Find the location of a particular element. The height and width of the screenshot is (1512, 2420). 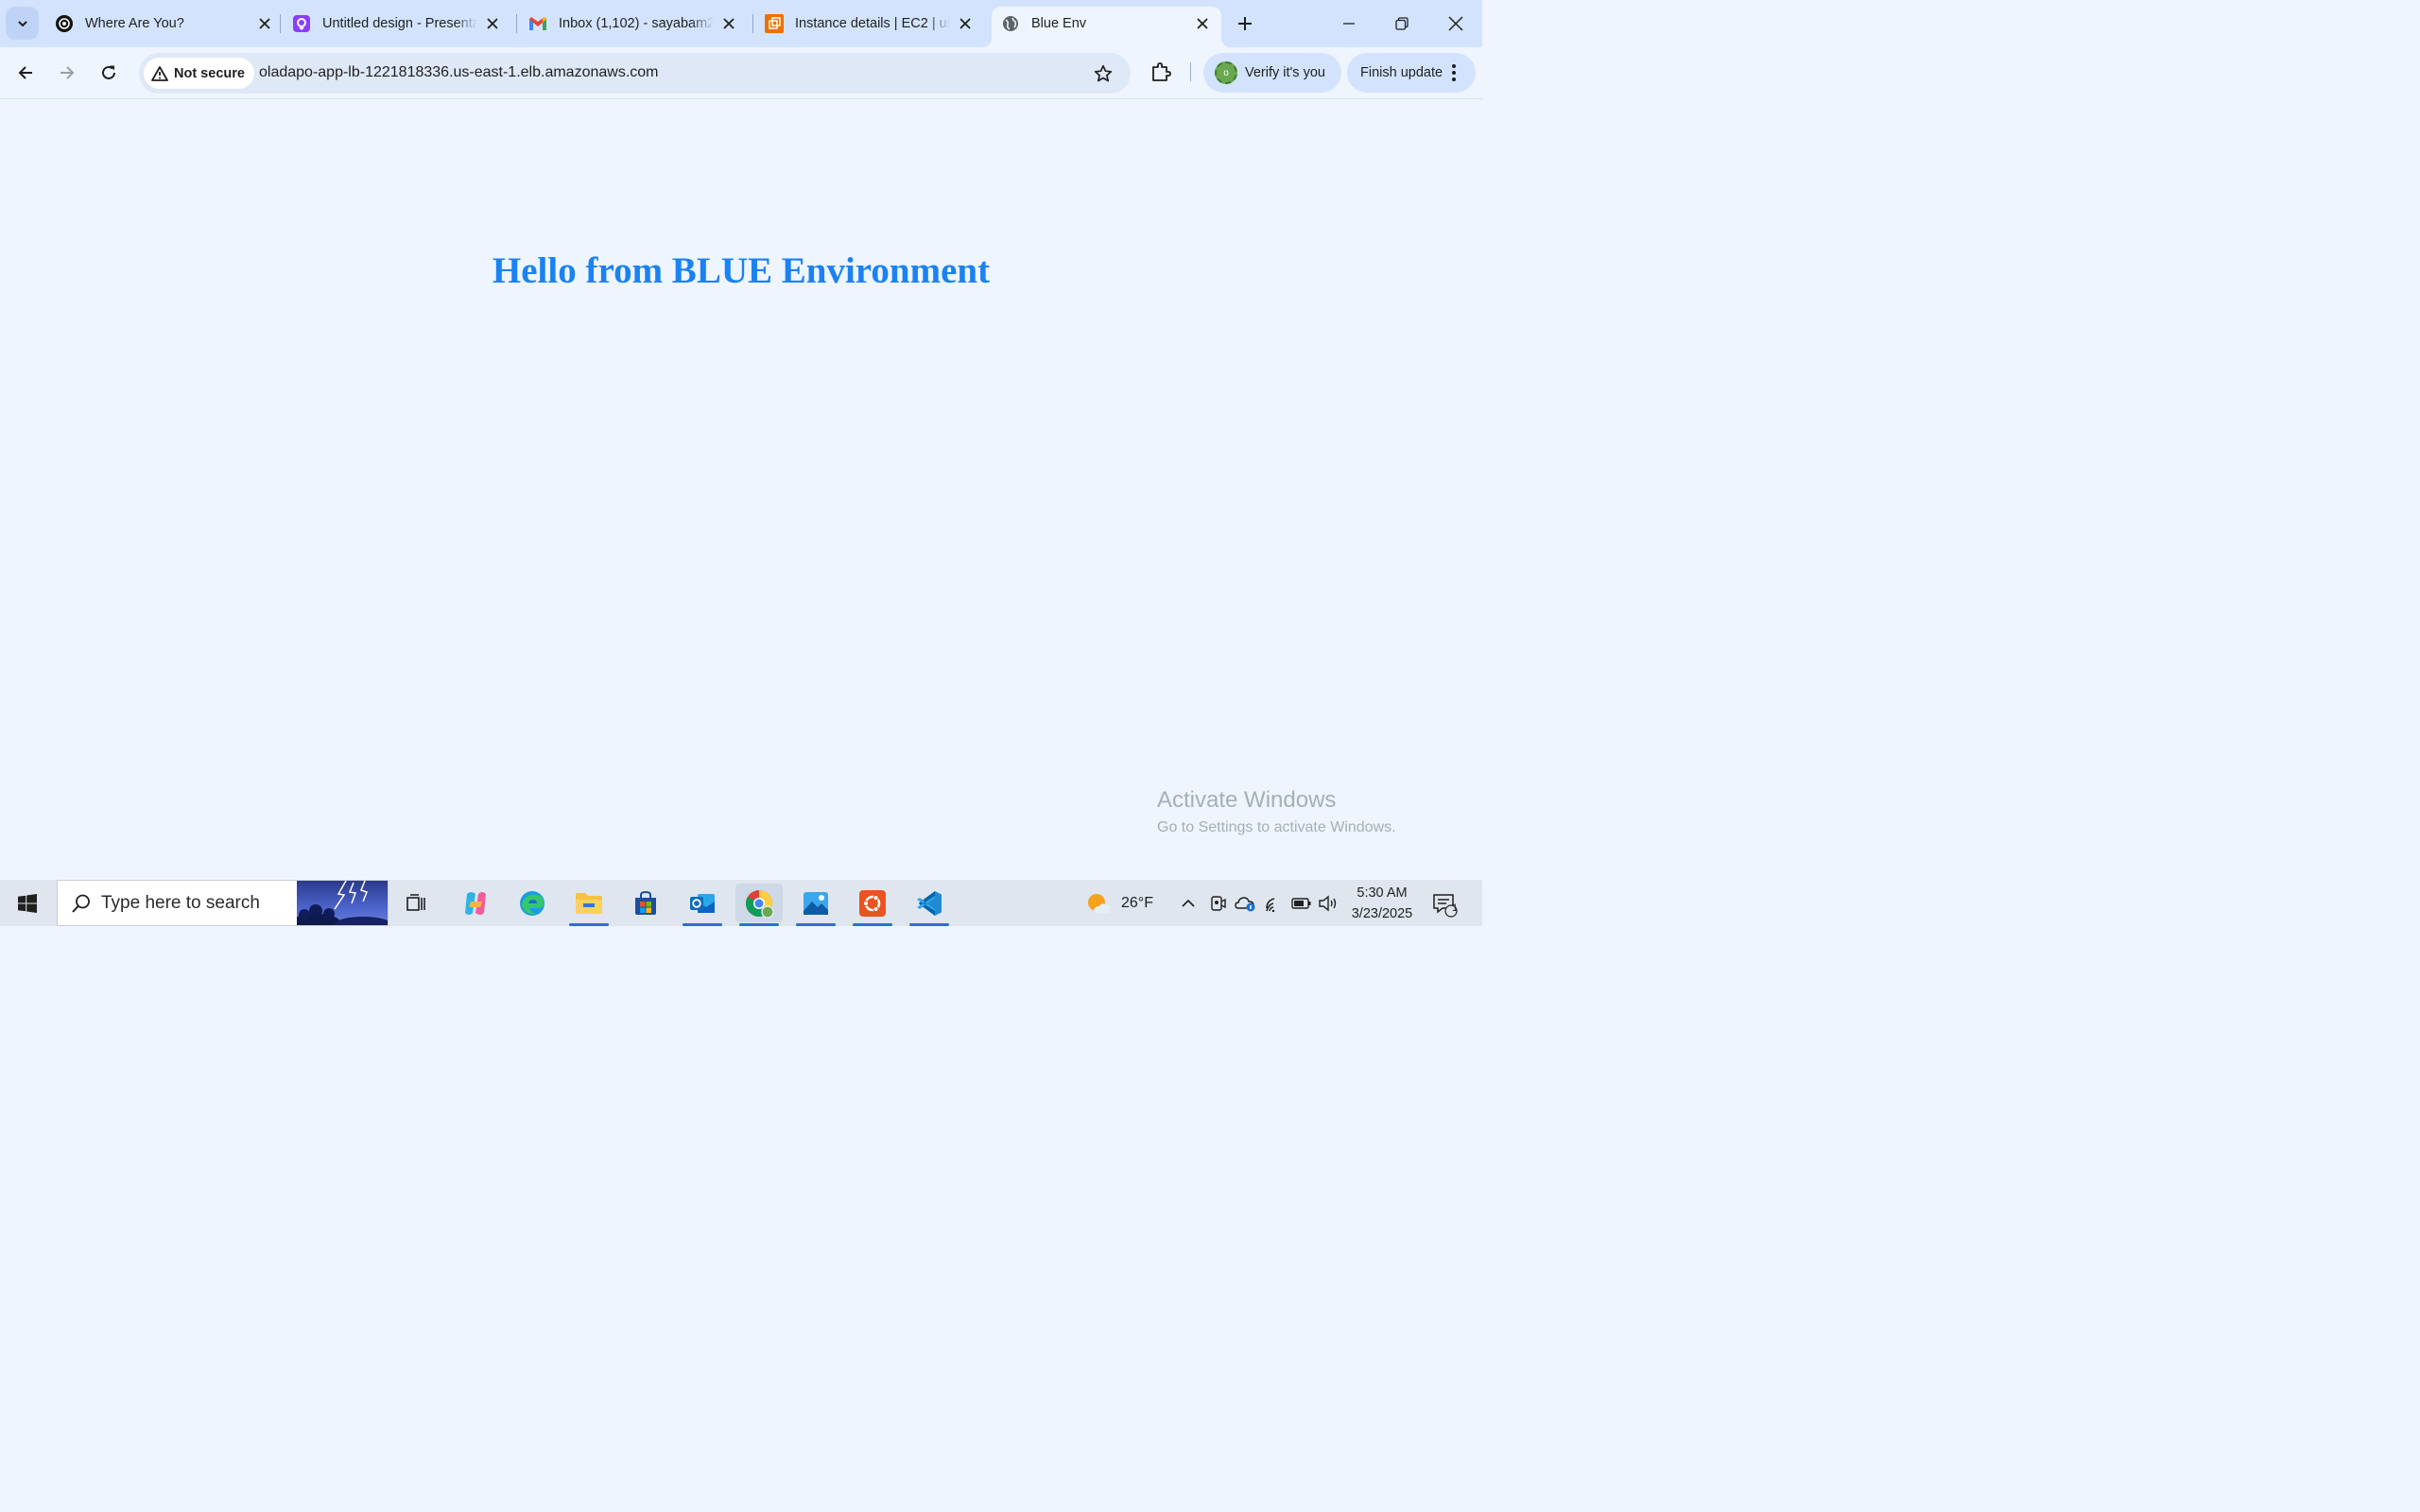

file-explorer-icon is located at coordinates (589, 905).